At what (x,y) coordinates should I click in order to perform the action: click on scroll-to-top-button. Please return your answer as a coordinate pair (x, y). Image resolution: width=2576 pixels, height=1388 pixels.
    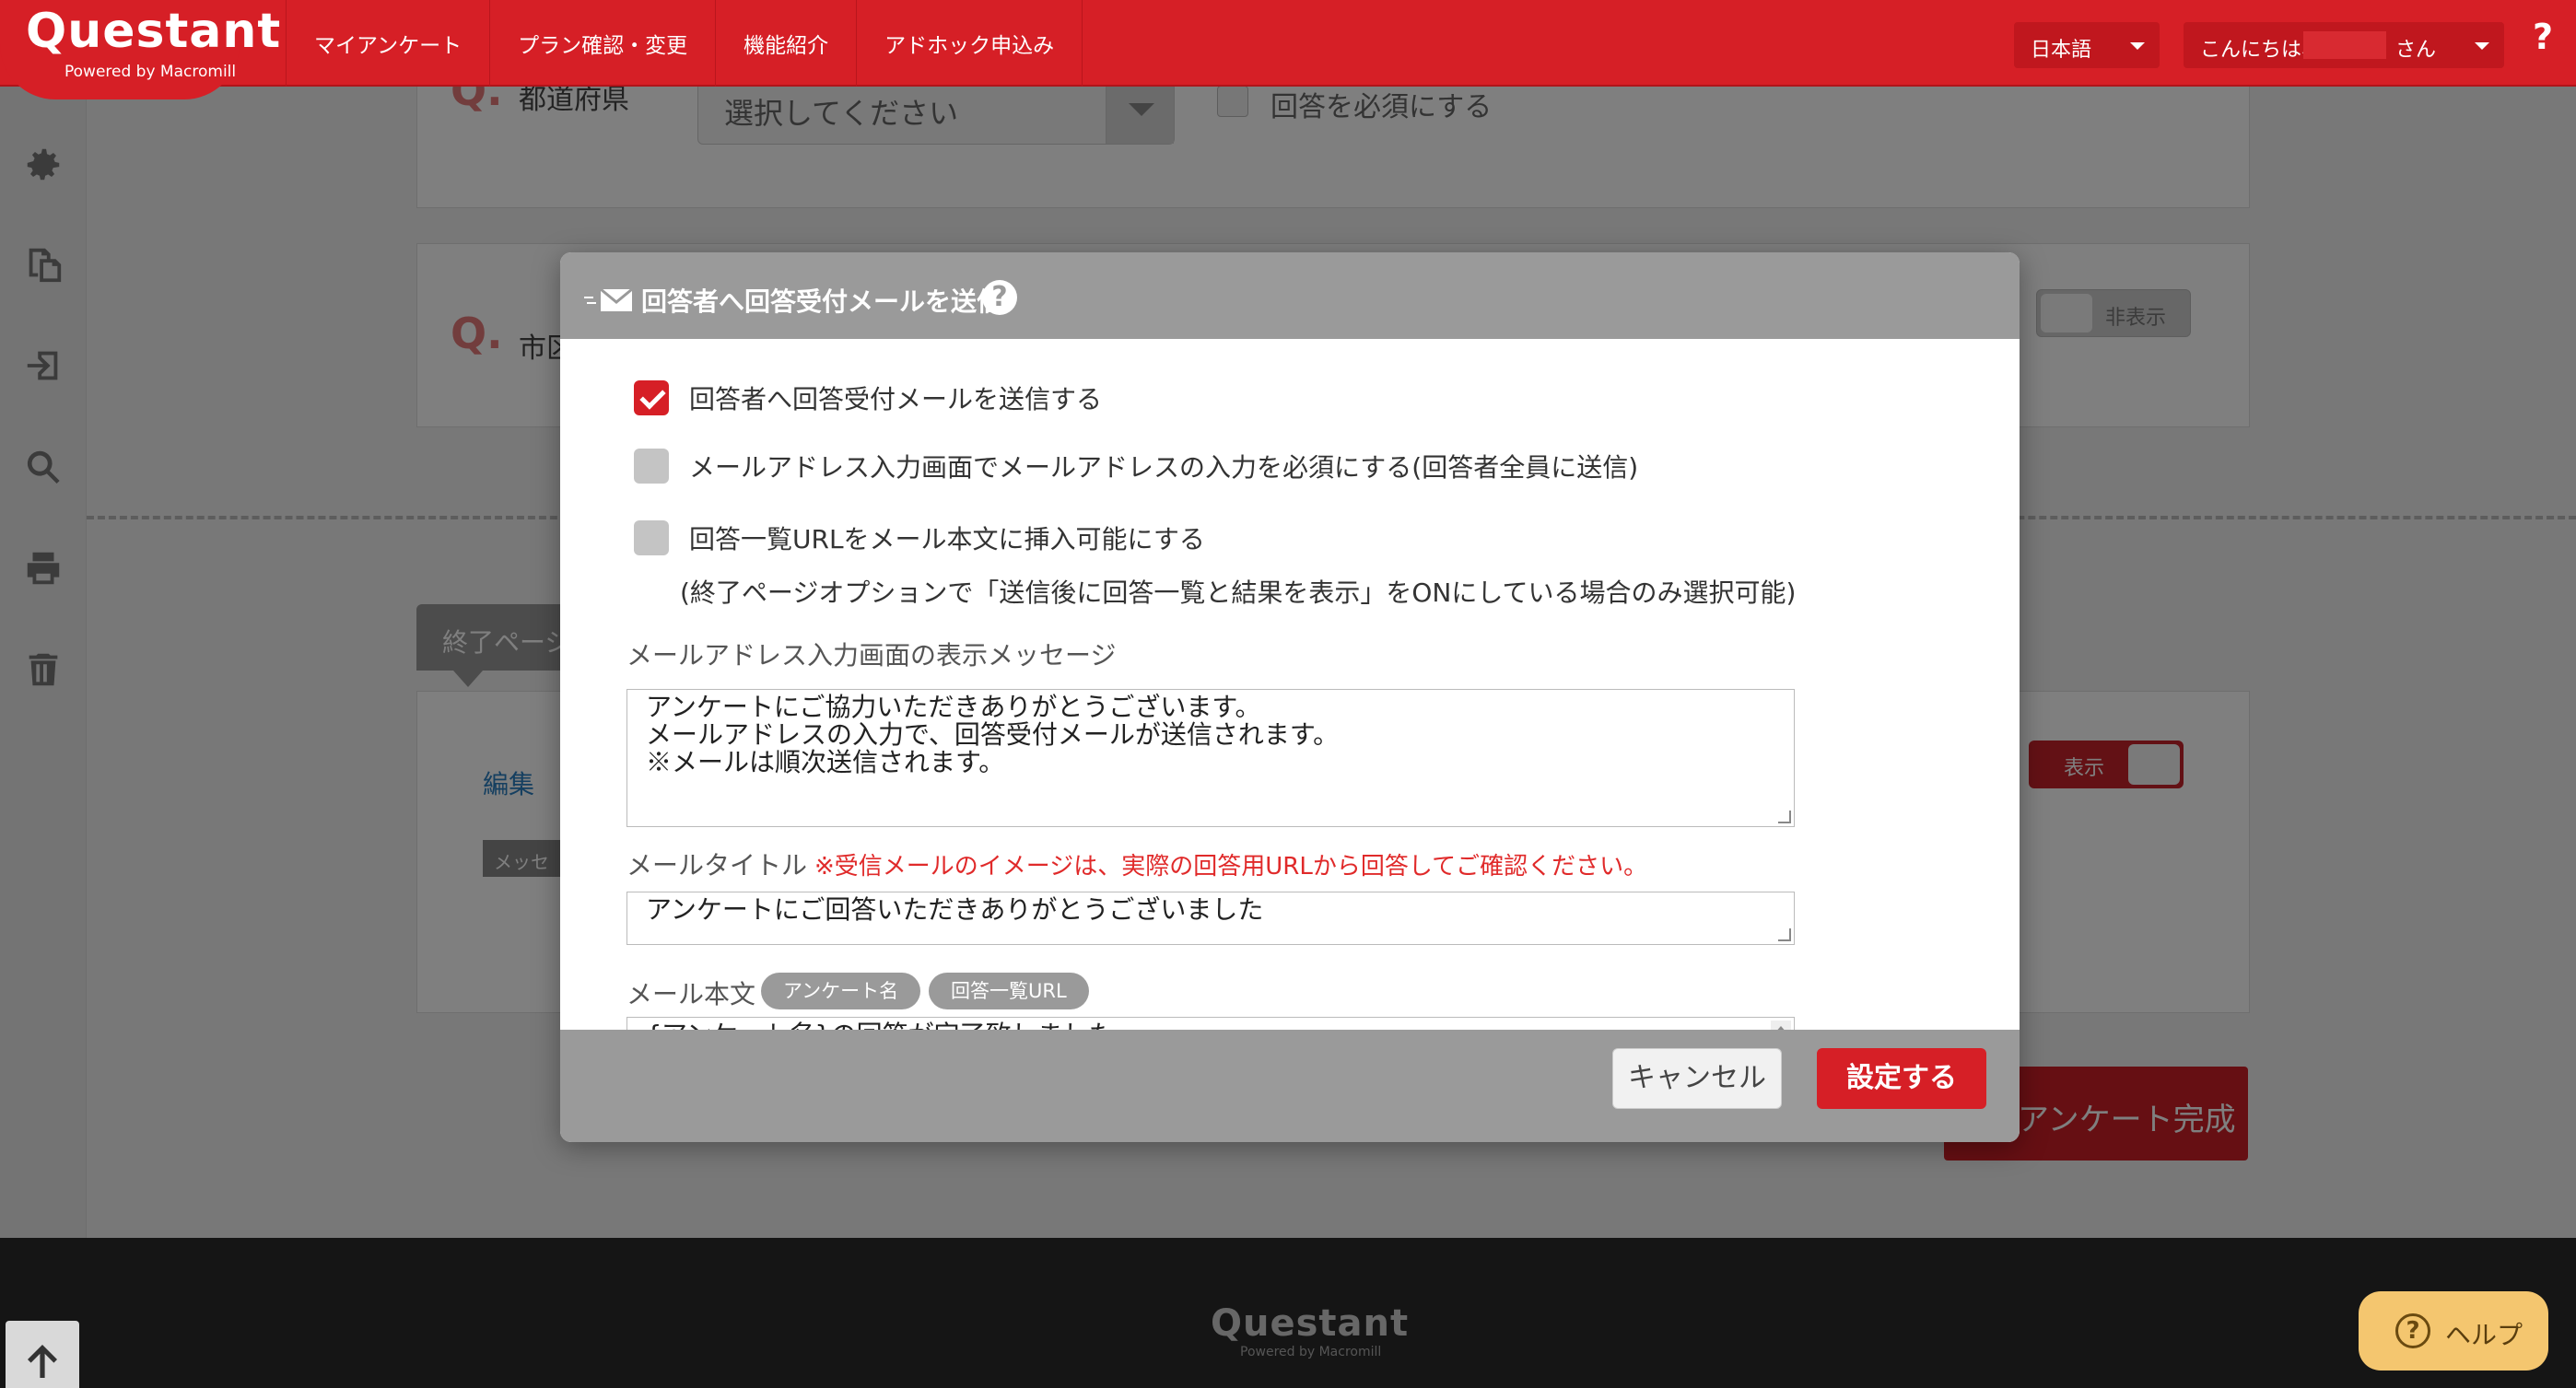
    Looking at the image, I should click on (42, 1354).